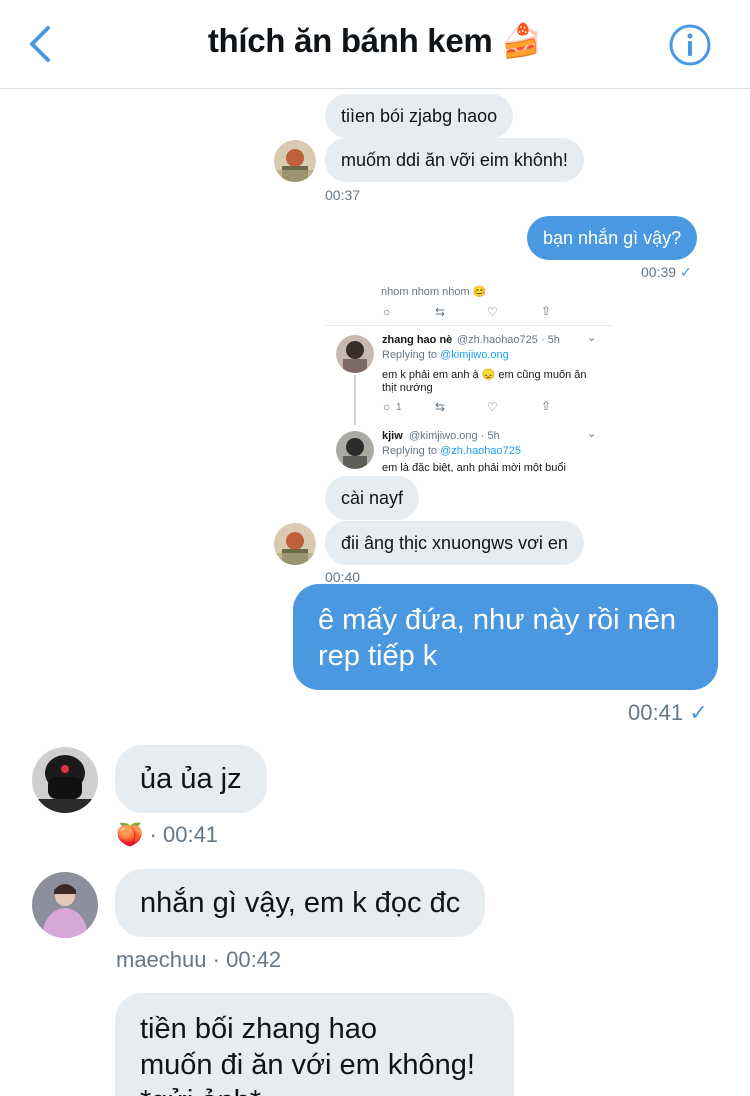 This screenshot has width=750, height=1096. What do you see at coordinates (191, 779) in the screenshot?
I see `message-bubble-incoming: ủa ủa jz` at bounding box center [191, 779].